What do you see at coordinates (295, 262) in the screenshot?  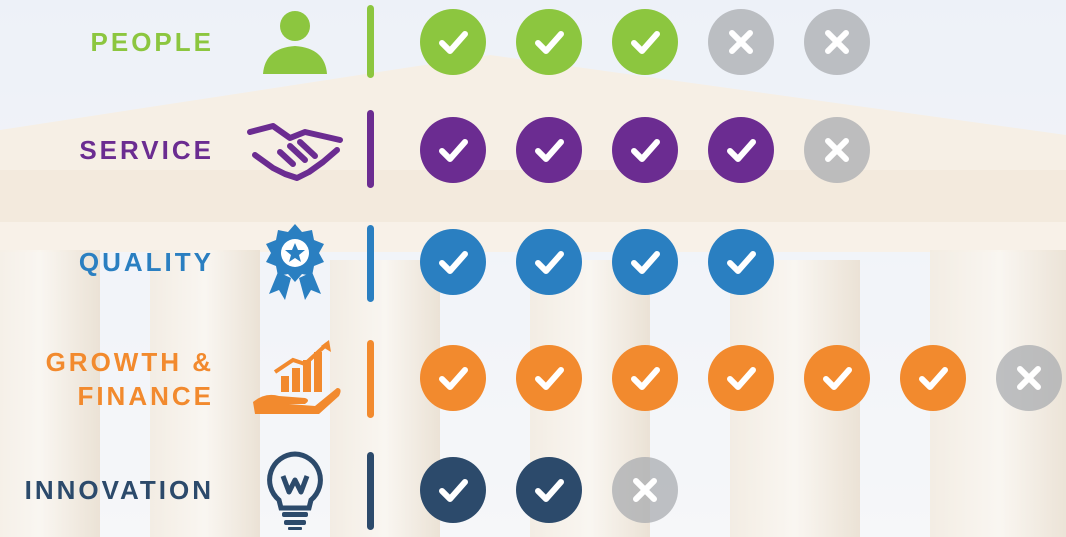 I see `award-badge-icon` at bounding box center [295, 262].